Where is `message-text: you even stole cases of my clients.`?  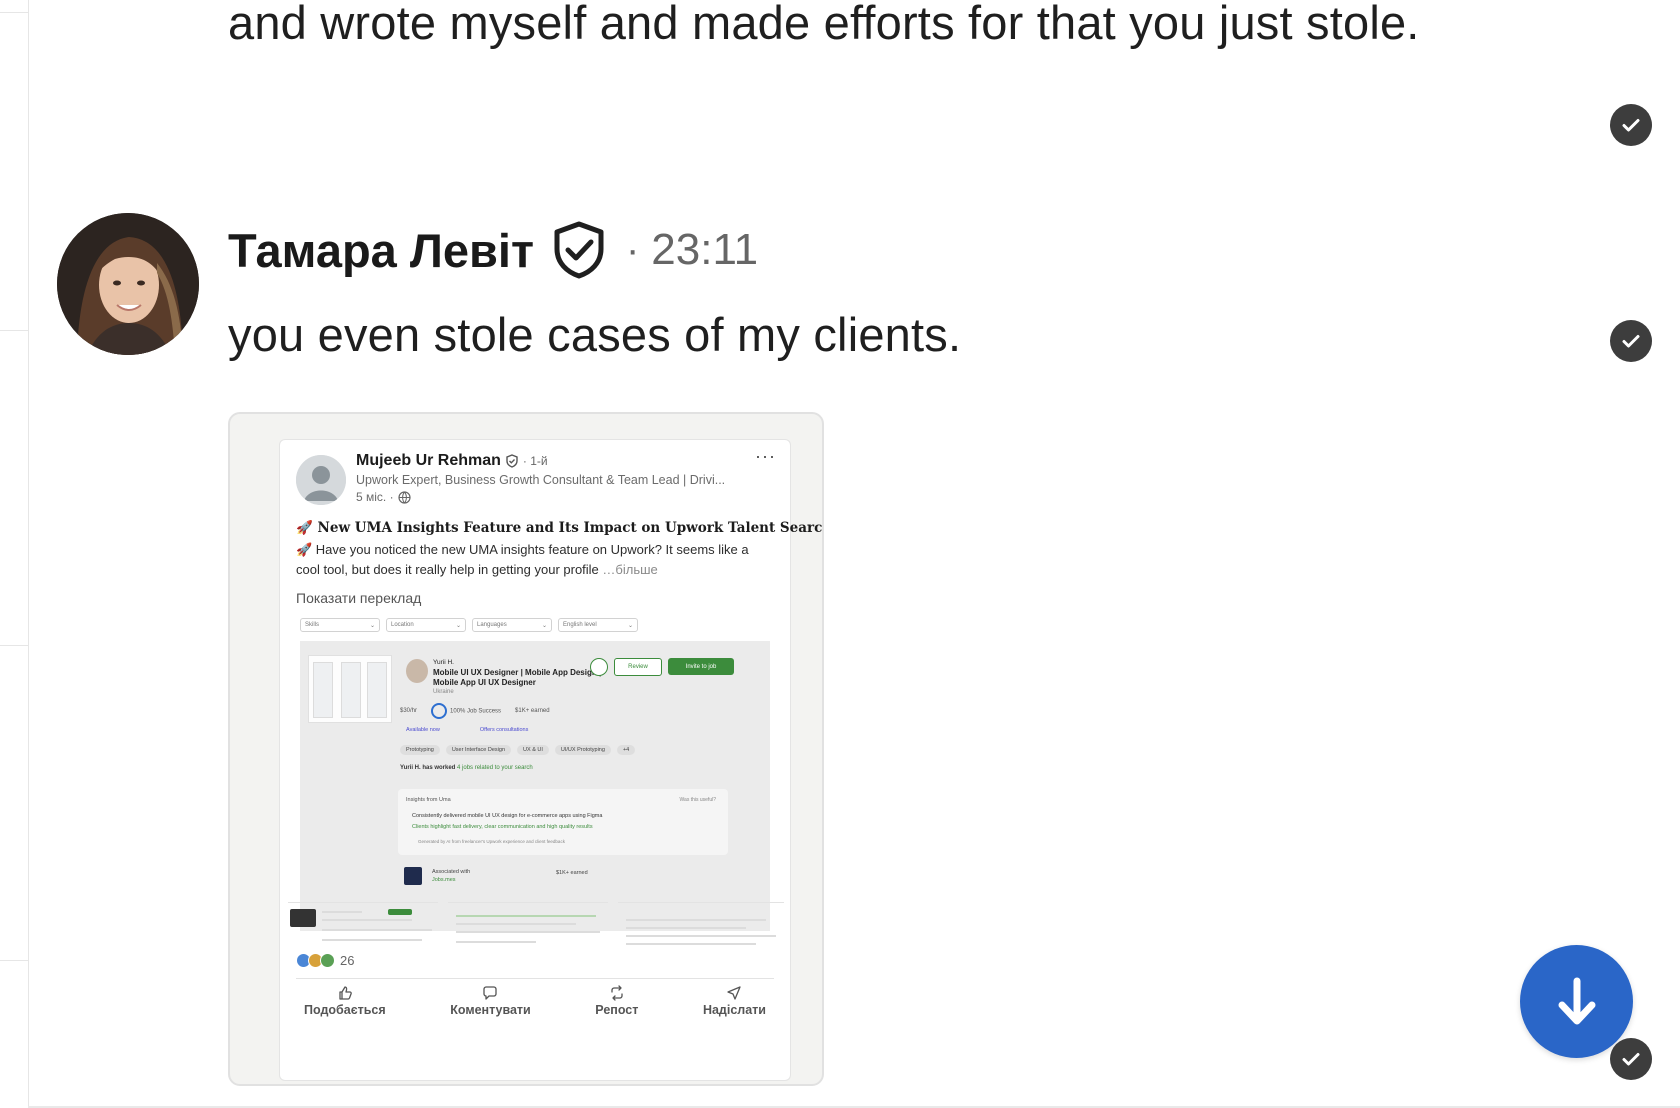
message-text: you even stole cases of my clients. is located at coordinates (594, 335).